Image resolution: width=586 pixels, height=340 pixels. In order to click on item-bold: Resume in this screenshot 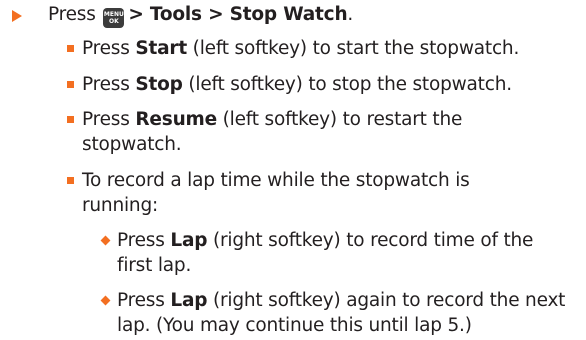, I will do `click(176, 119)`.